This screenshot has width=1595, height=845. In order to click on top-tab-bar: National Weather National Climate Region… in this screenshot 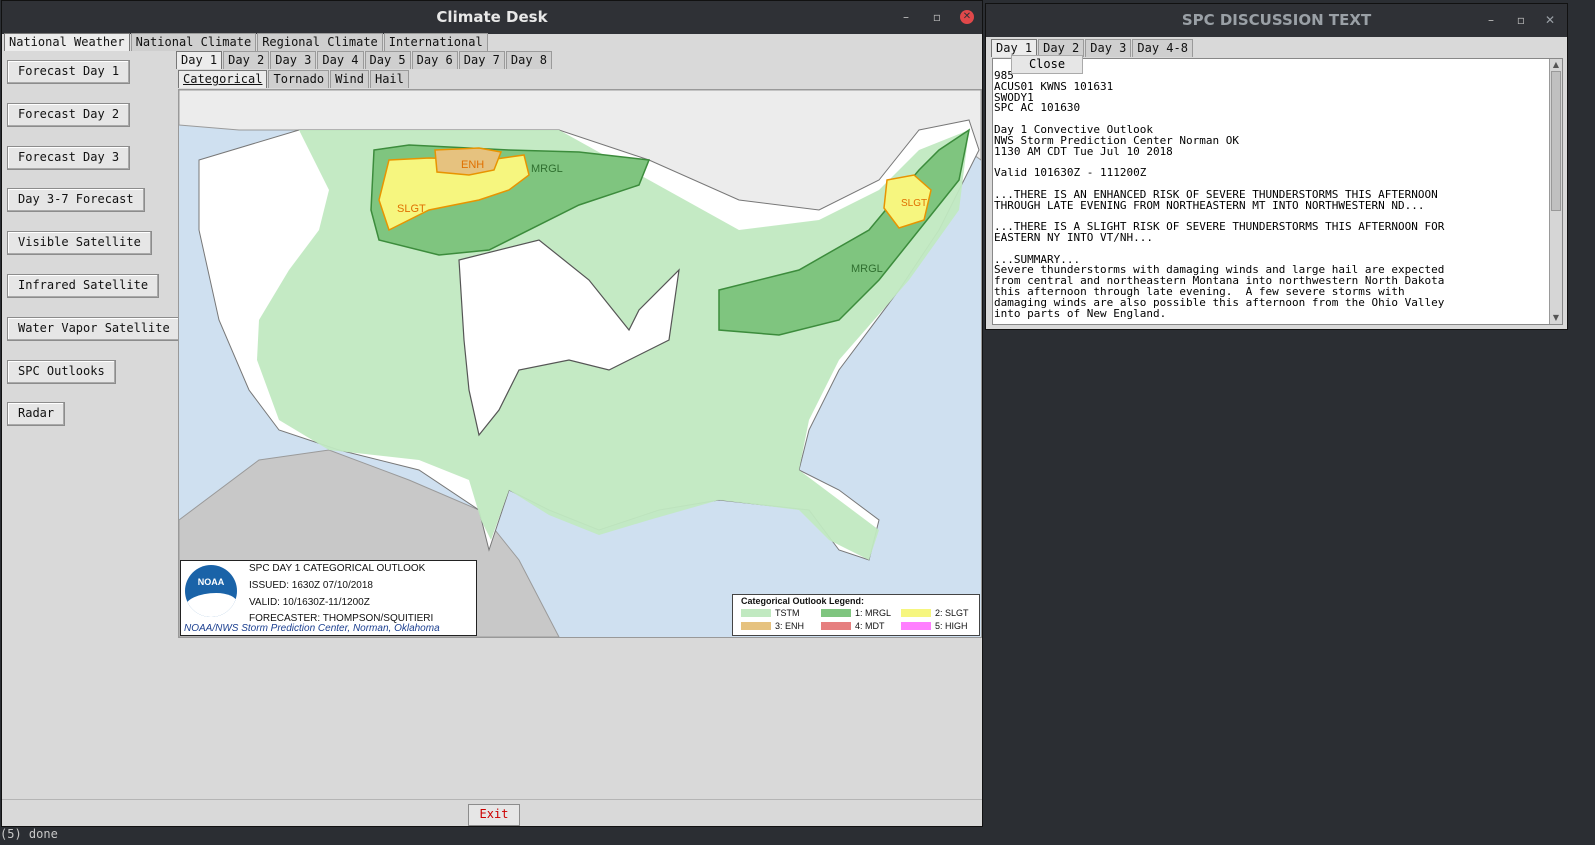, I will do `click(246, 42)`.